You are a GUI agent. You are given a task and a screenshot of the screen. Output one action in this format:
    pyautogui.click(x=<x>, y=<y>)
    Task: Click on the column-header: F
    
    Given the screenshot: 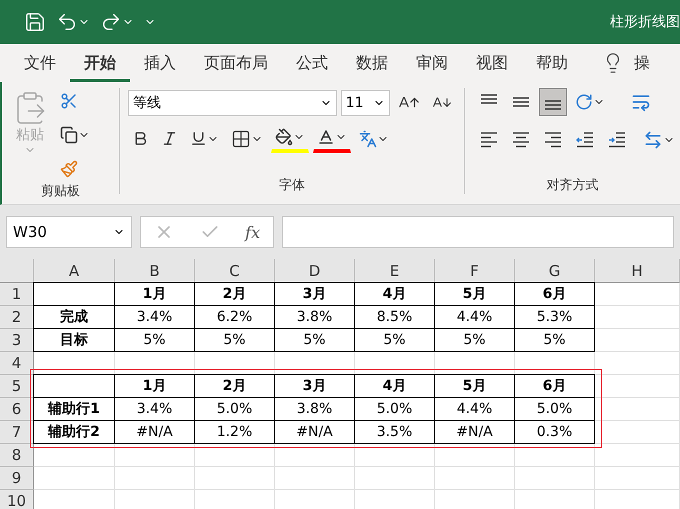 What is the action you would take?
    pyautogui.click(x=475, y=271)
    